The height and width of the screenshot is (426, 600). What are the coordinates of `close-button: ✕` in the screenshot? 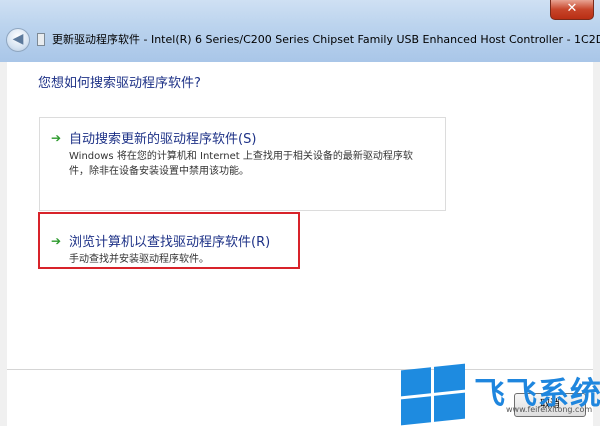 It's located at (572, 10).